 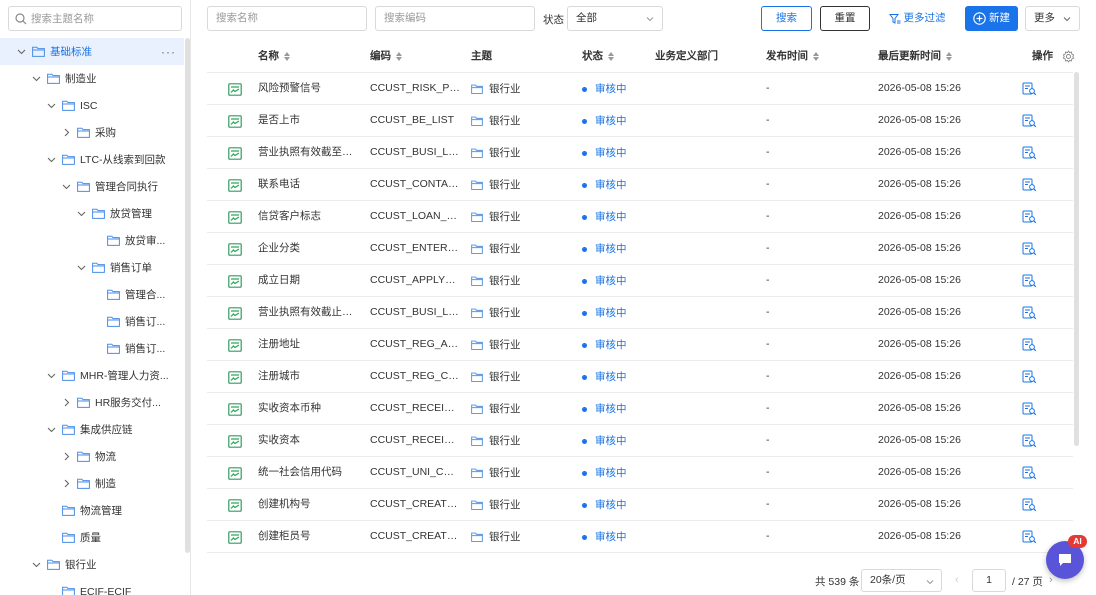 I want to click on cell-name: 是否上市, so click(x=308, y=121).